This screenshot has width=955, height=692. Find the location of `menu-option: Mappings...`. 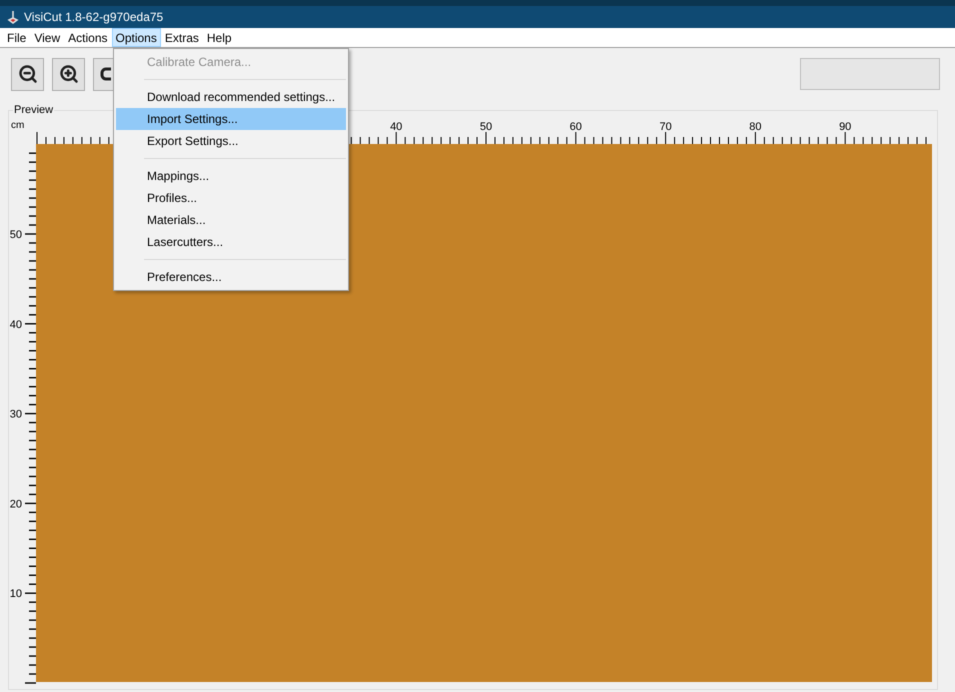

menu-option: Mappings... is located at coordinates (231, 176).